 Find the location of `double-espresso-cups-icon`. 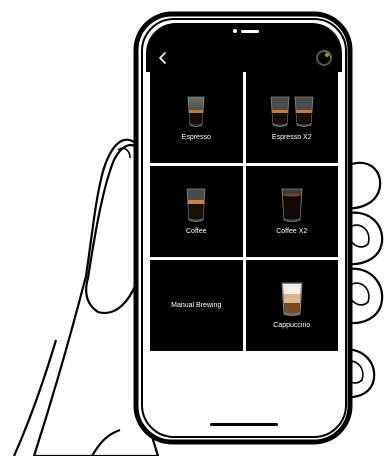

double-espresso-cups-icon is located at coordinates (292, 111).